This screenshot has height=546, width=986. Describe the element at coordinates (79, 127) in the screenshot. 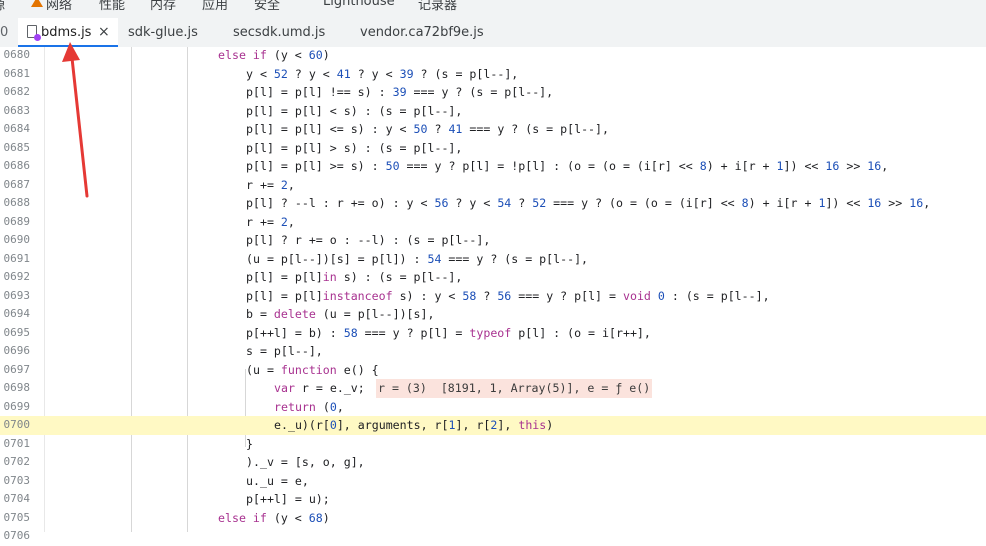

I see `arrow-shaft` at that location.